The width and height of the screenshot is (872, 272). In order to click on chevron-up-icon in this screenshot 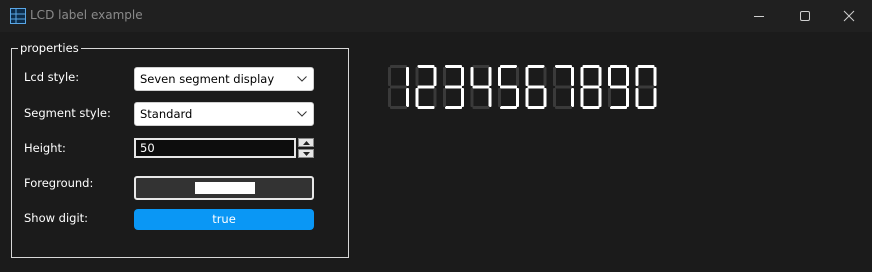, I will do `click(306, 143)`.